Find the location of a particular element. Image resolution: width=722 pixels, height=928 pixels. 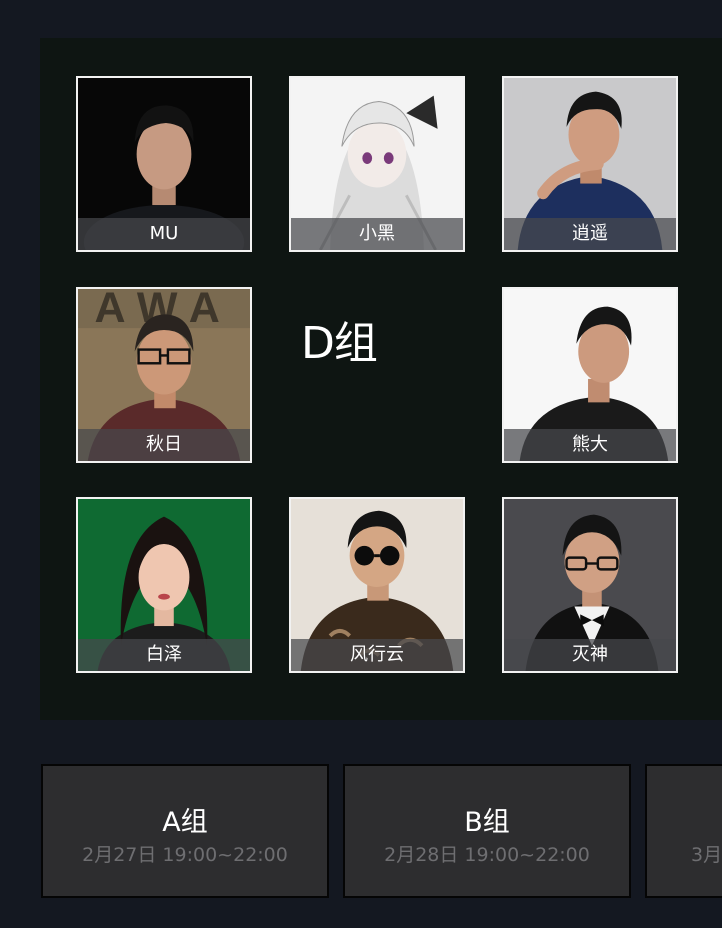

tab-group-c: C组 3月 is located at coordinates (683, 831).